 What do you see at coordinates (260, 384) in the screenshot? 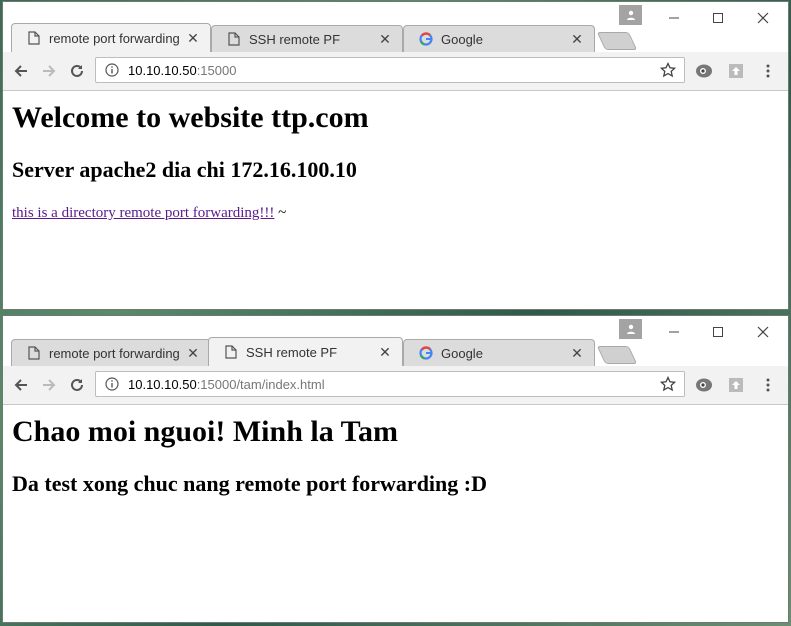
I see `url-path: :15000/tam/index.html` at bounding box center [260, 384].